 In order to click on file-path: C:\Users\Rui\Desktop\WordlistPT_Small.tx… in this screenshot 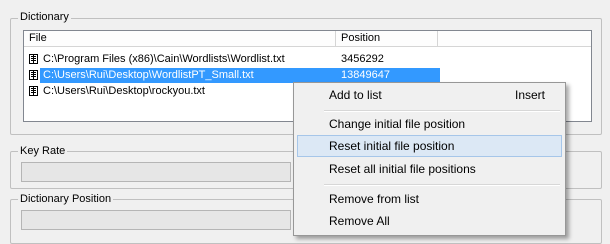, I will do `click(148, 75)`.